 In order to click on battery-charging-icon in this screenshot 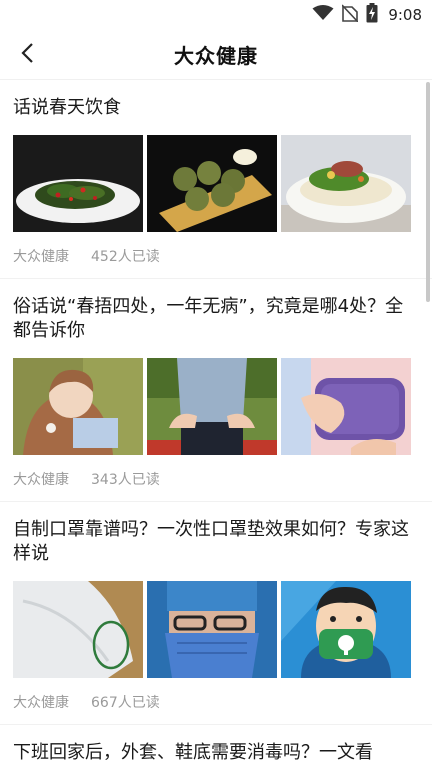, I will do `click(372, 15)`.